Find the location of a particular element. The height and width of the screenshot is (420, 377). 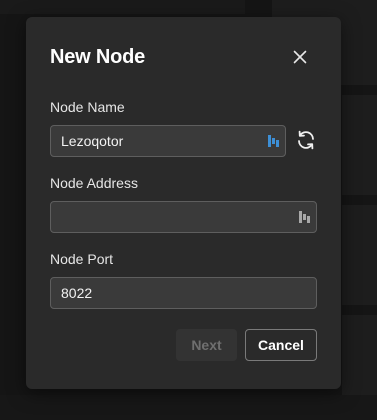

dialog-title: New Node is located at coordinates (98, 57).